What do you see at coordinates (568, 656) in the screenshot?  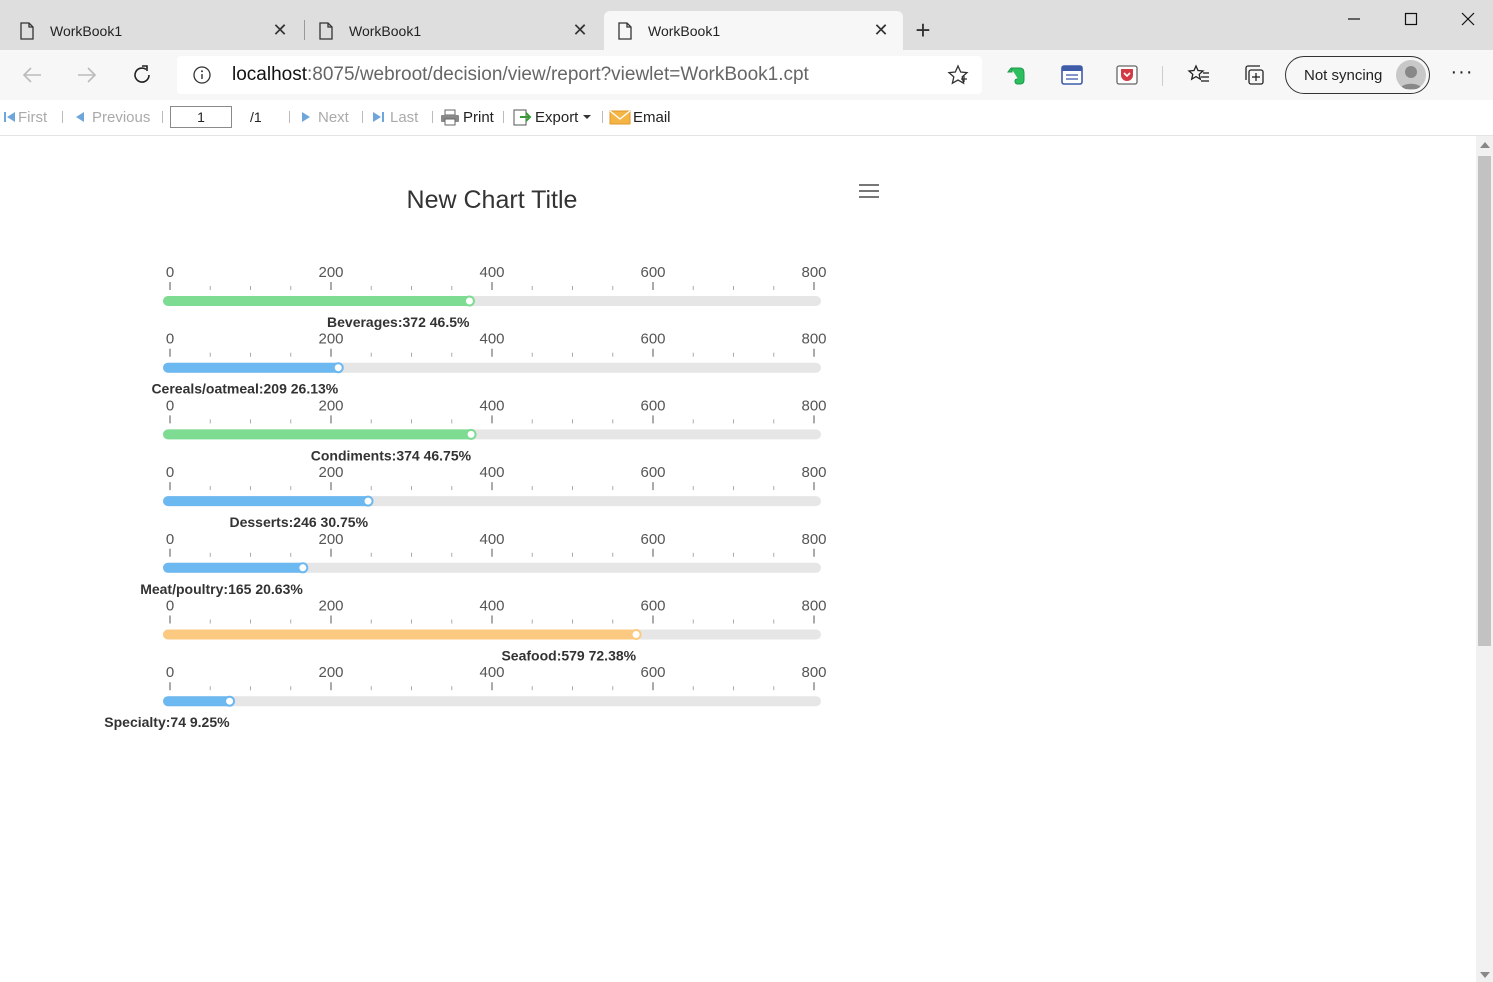 I see `data-label: Seafood:579 72.38%` at bounding box center [568, 656].